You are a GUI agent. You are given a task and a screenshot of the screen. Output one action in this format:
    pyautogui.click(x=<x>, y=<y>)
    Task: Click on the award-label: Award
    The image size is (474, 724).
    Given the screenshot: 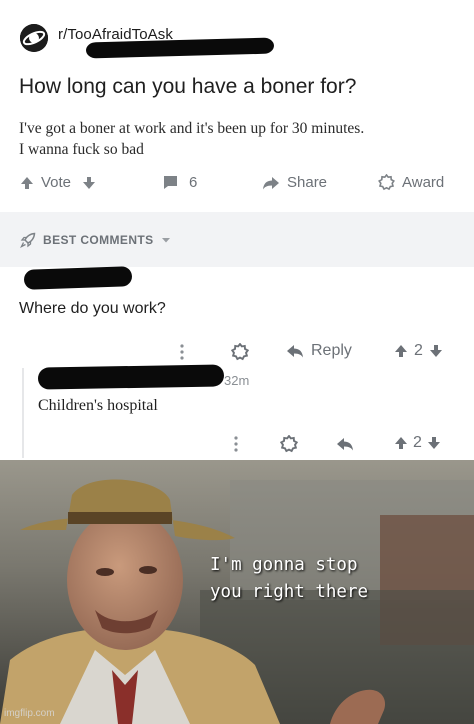 What is the action you would take?
    pyautogui.click(x=423, y=182)
    